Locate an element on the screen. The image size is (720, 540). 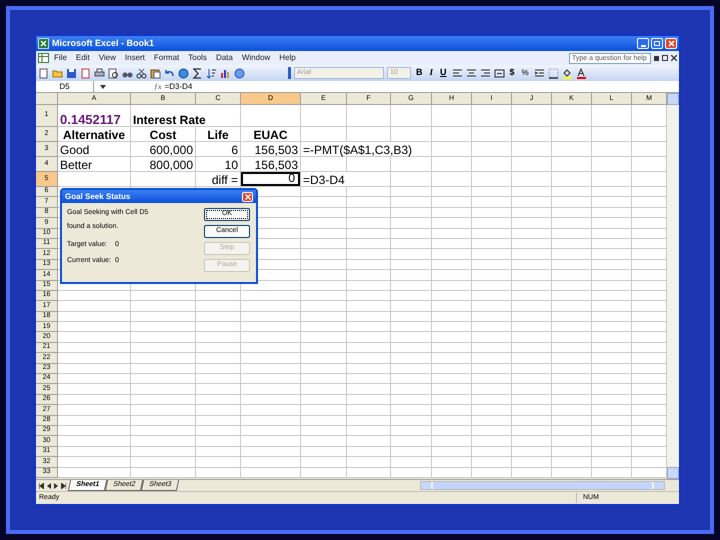
folder-icon is located at coordinates (57, 73).